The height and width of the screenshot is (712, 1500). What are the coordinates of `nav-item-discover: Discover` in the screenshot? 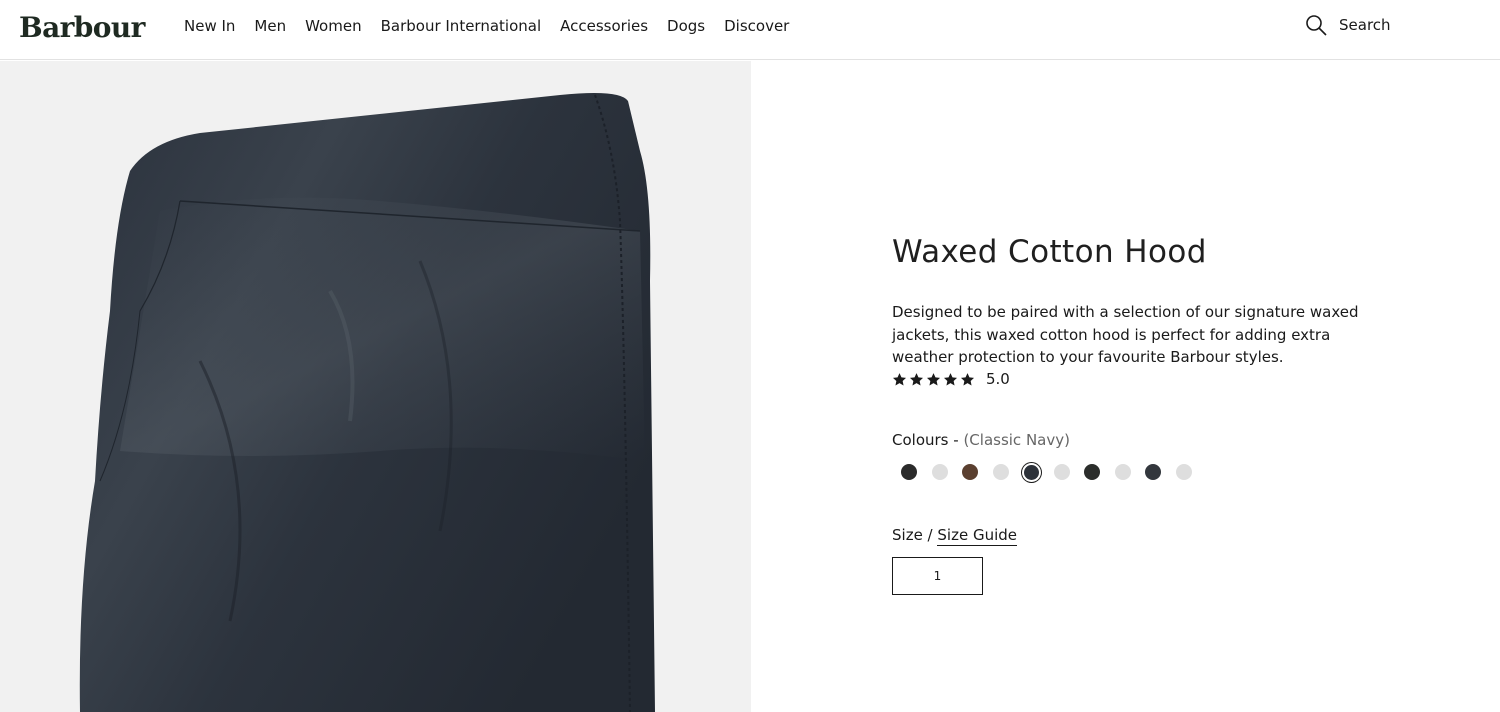 It's located at (756, 26).